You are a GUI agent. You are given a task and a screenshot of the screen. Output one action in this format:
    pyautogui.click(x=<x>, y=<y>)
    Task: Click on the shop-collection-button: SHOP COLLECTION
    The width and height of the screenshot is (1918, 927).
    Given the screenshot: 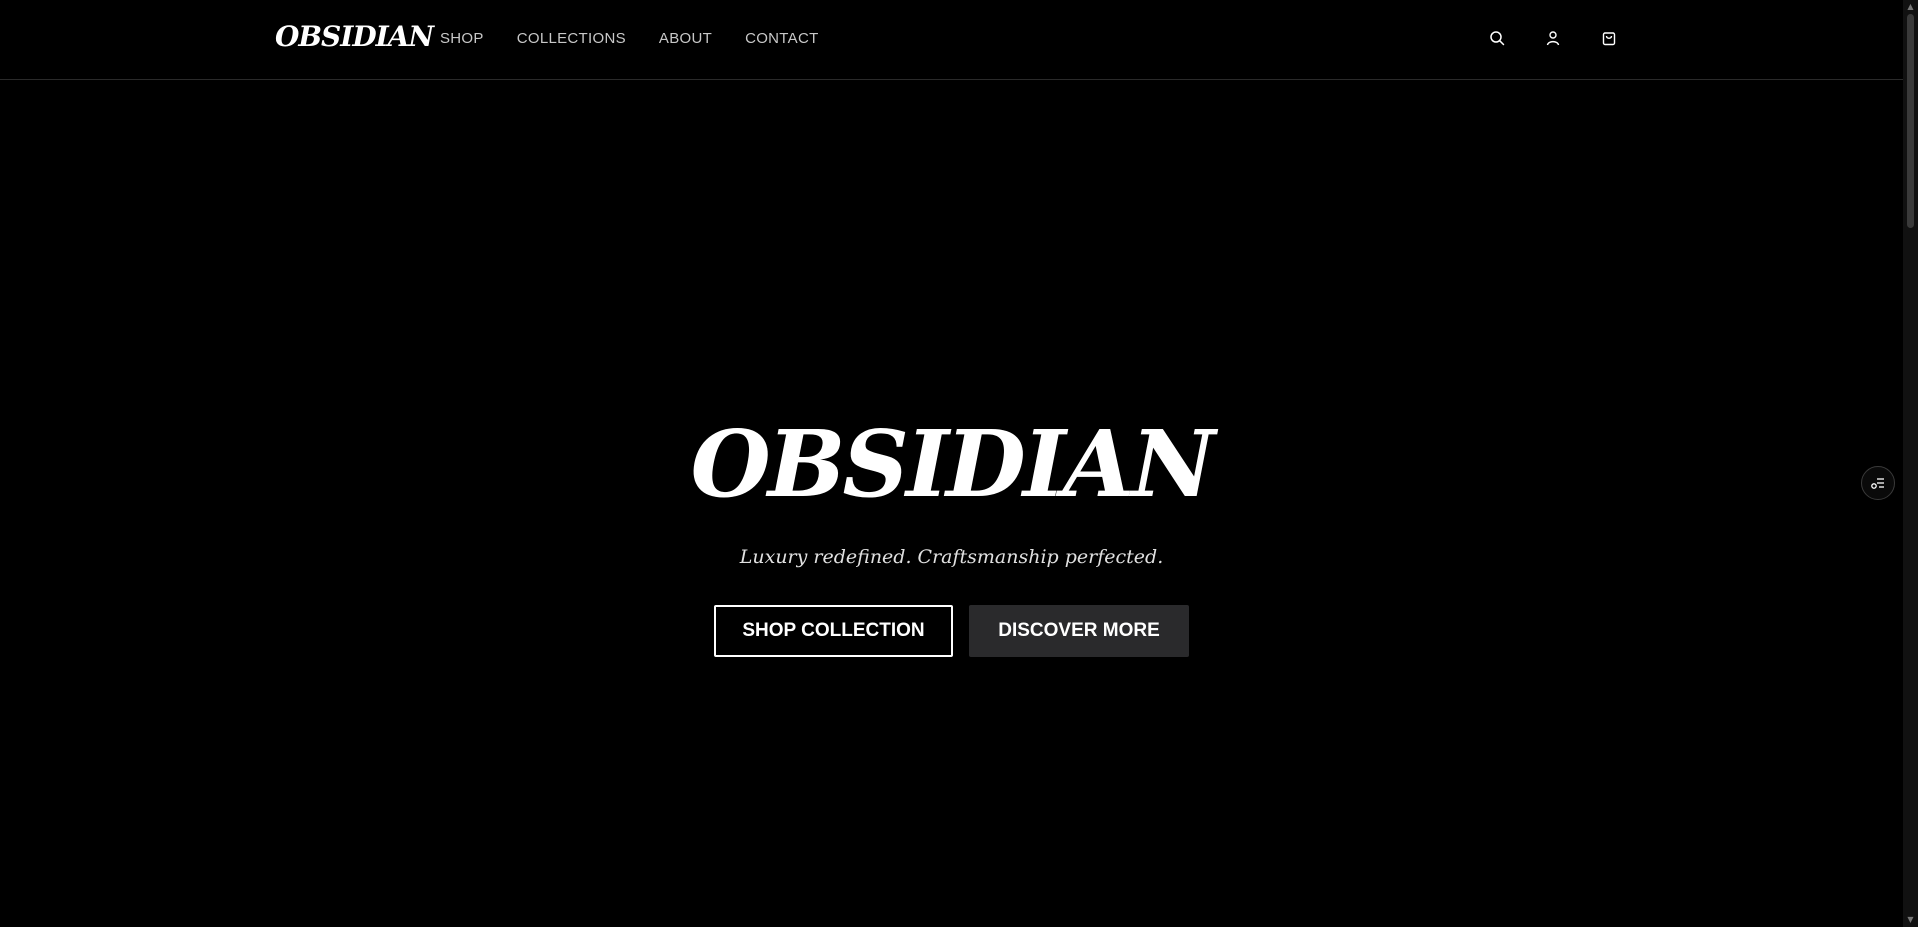 What is the action you would take?
    pyautogui.click(x=833, y=631)
    